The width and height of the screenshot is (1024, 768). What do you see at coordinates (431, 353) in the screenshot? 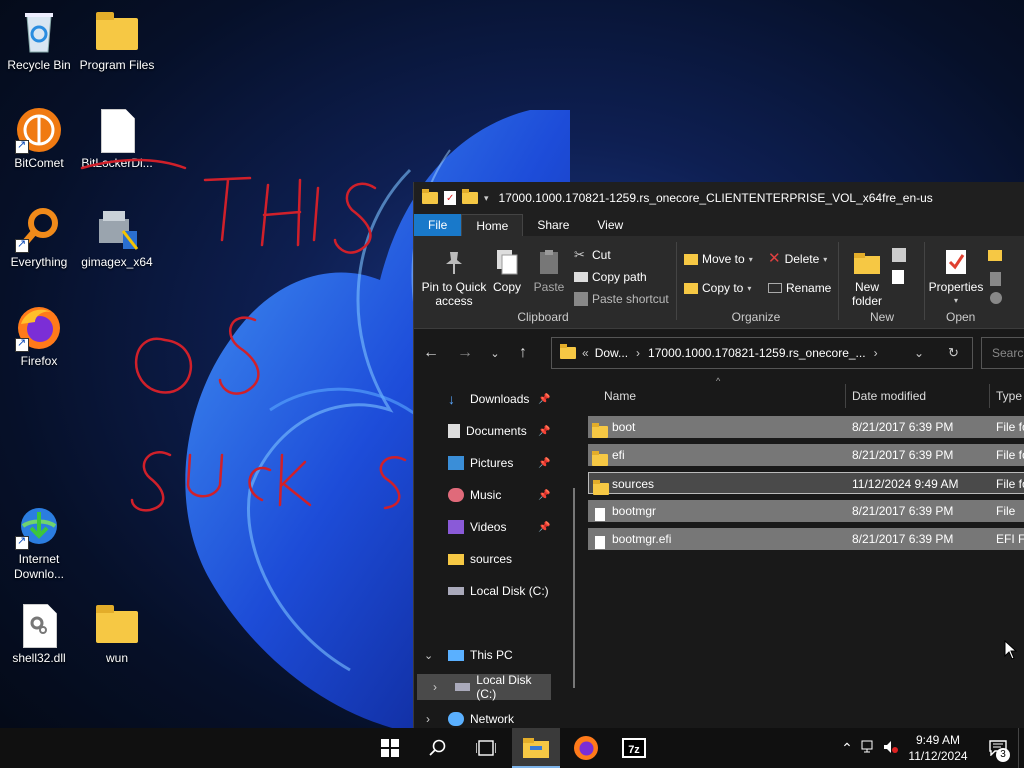
I see `back-arrow-icon: ←` at bounding box center [431, 353].